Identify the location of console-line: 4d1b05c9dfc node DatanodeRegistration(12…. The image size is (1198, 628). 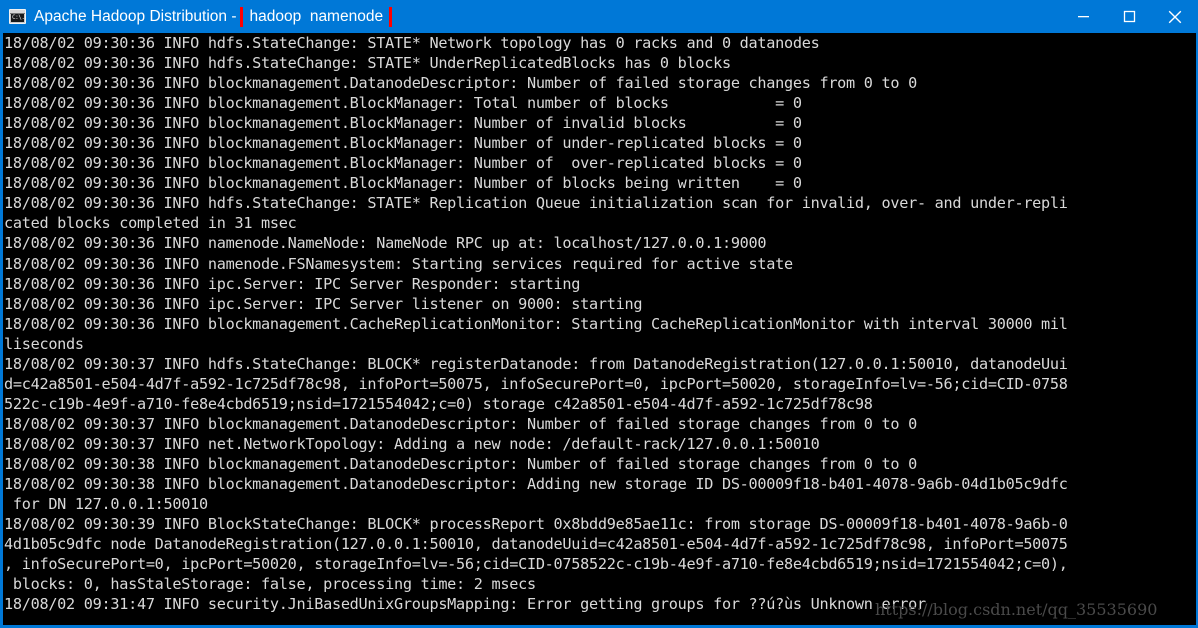
(536, 544).